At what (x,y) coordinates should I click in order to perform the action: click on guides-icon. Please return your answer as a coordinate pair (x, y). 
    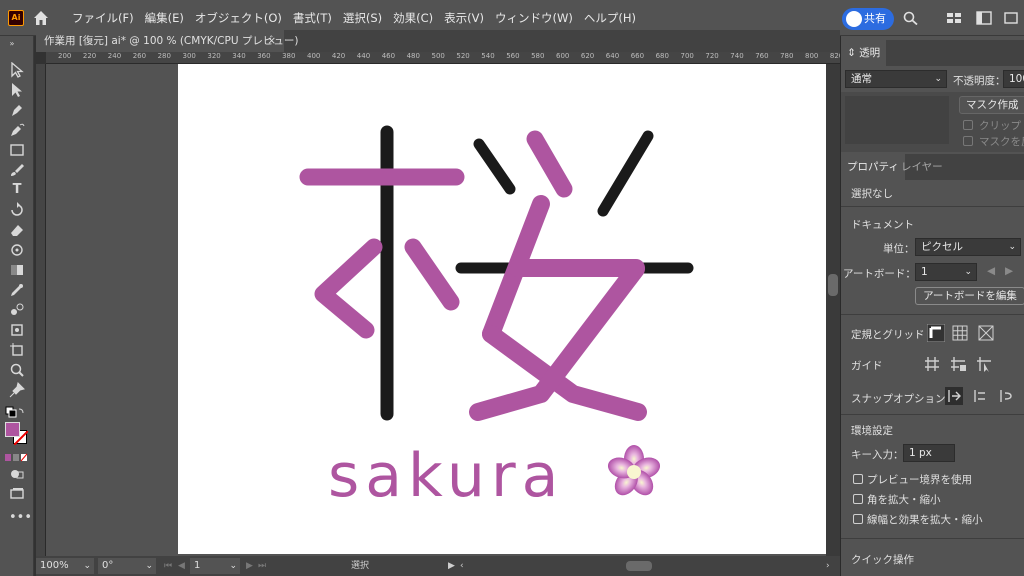
    Looking at the image, I should click on (932, 364).